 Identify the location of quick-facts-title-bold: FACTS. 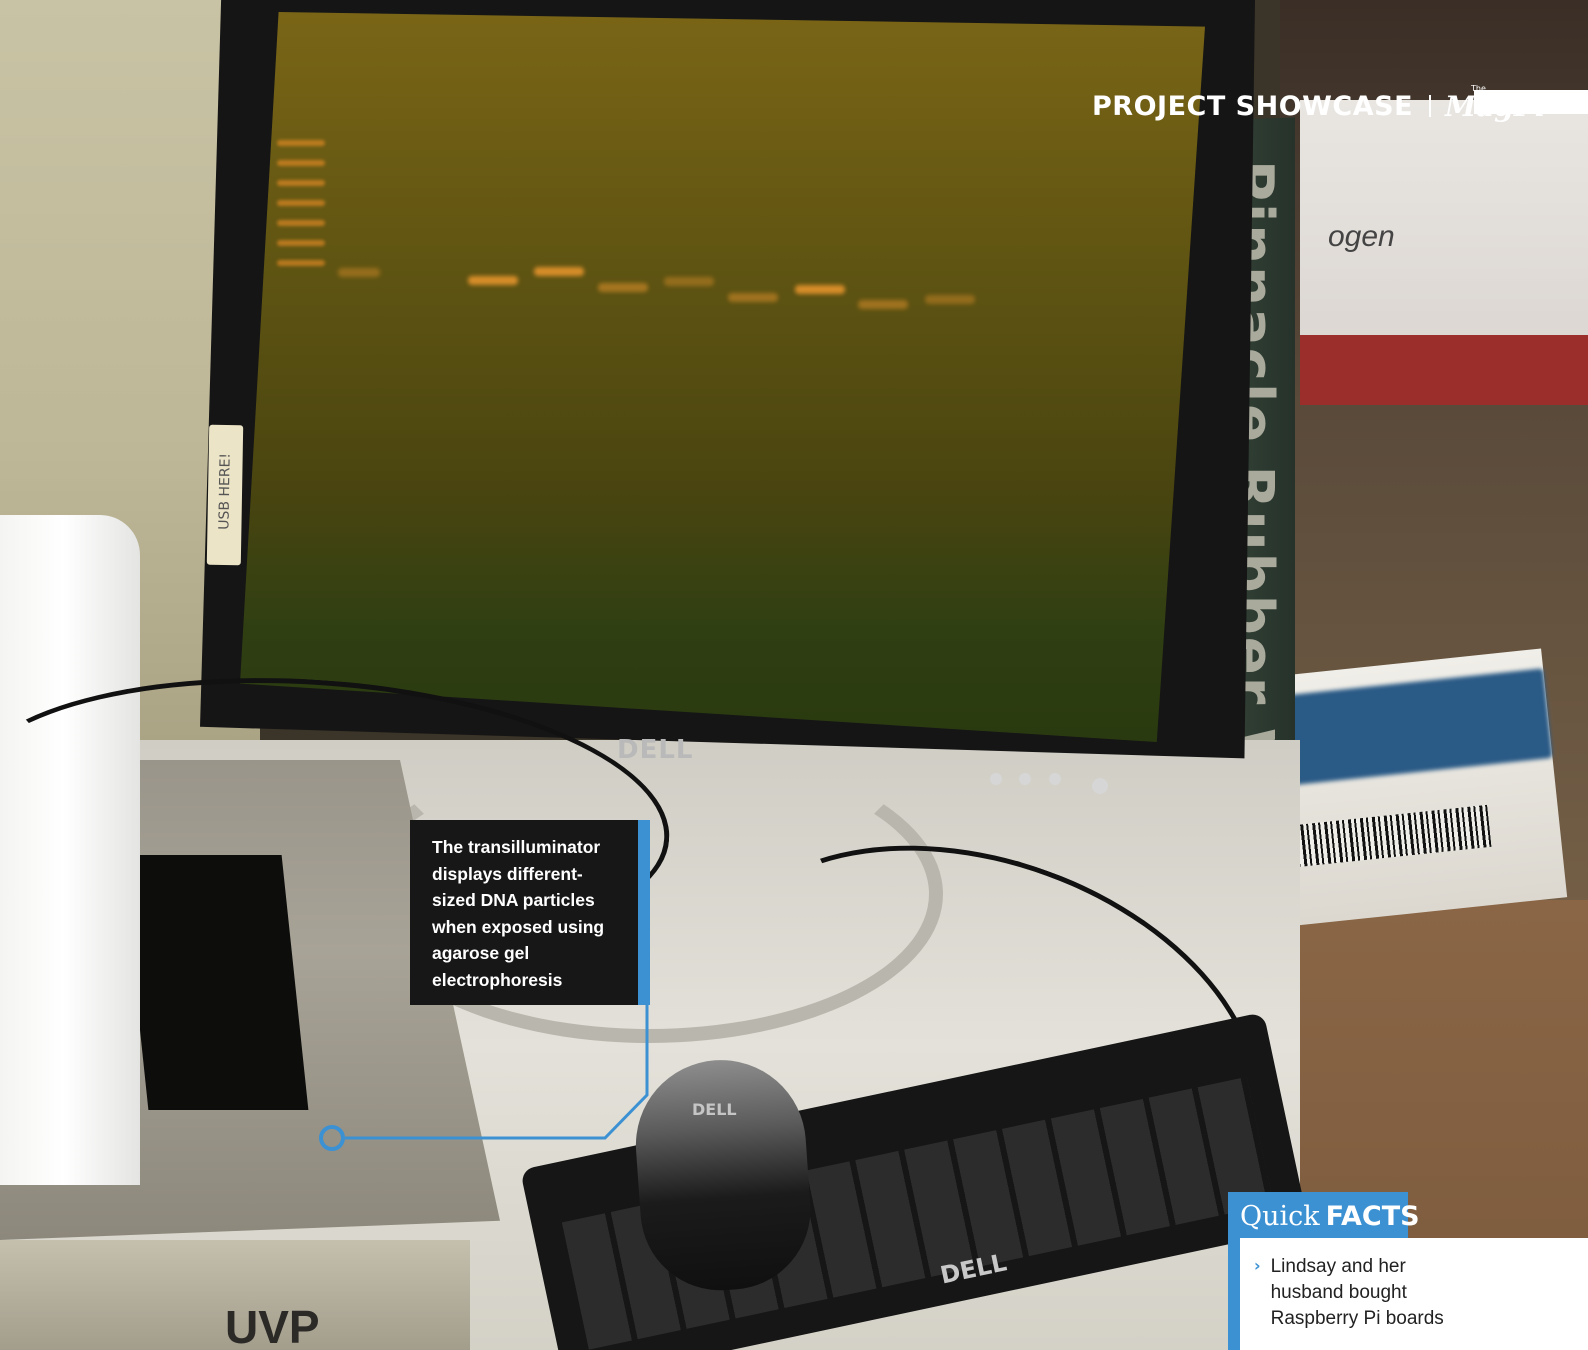
(1372, 1216).